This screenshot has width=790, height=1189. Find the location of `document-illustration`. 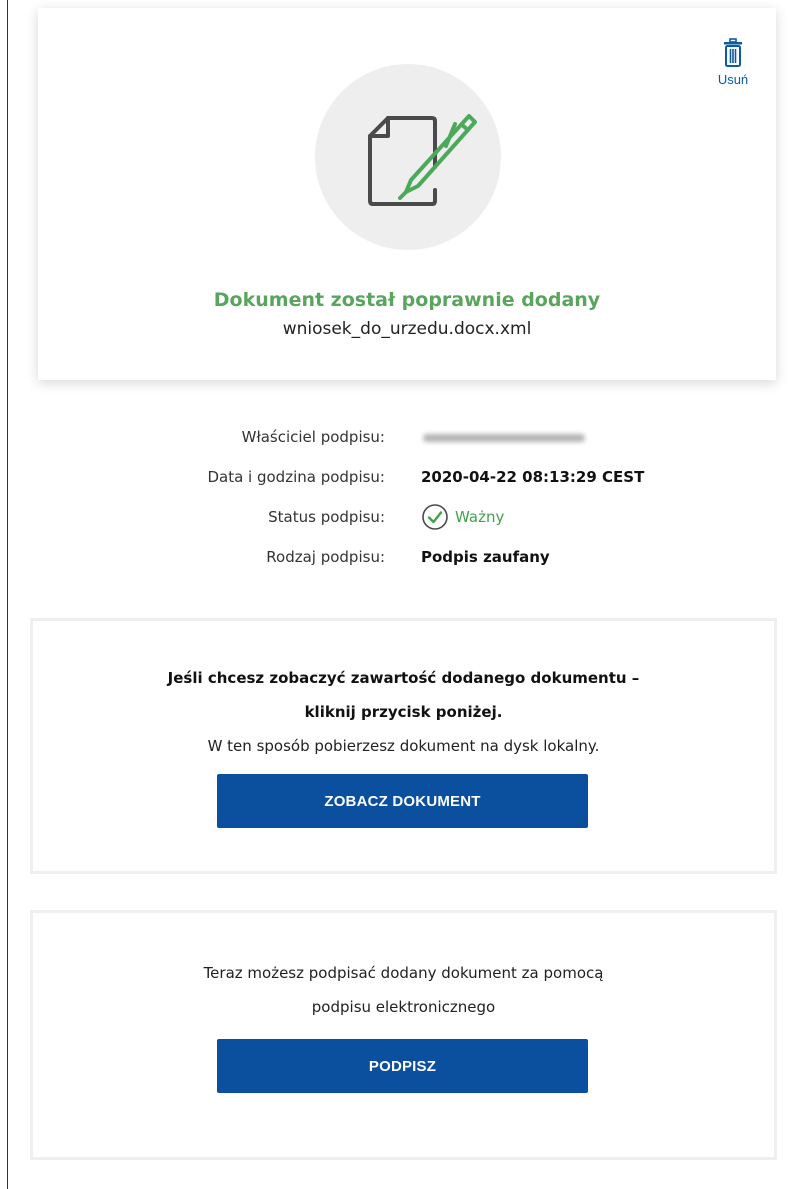

document-illustration is located at coordinates (408, 157).